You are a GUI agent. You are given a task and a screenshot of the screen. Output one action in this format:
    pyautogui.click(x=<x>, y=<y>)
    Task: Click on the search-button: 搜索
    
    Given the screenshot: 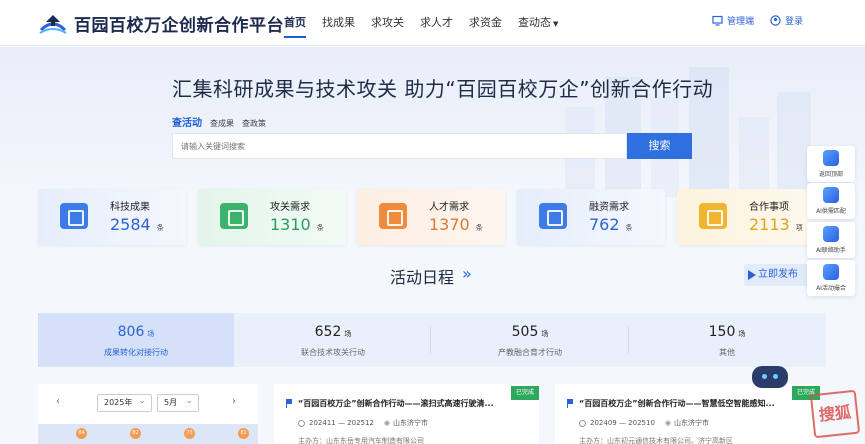 What is the action you would take?
    pyautogui.click(x=659, y=146)
    